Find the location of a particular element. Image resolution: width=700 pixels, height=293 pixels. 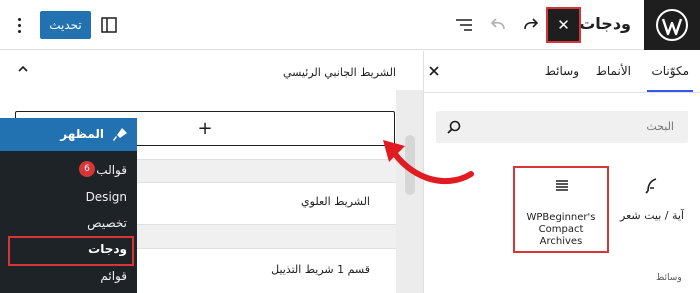

tab-media: وسائط is located at coordinates (562, 71).